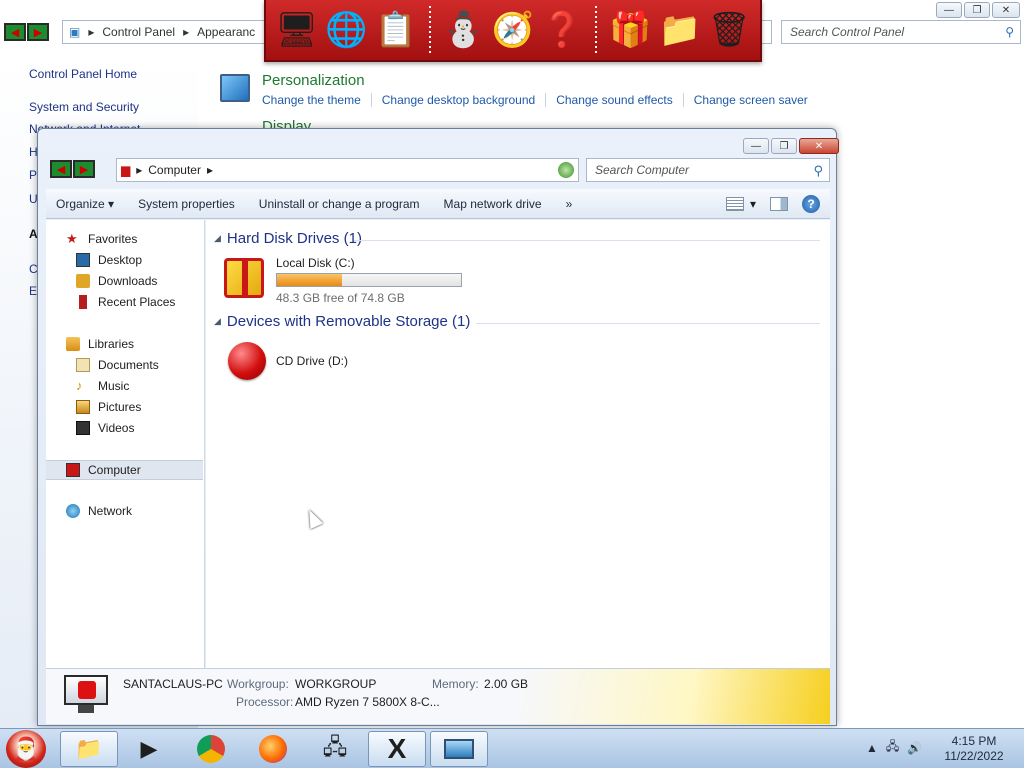  What do you see at coordinates (779, 203) in the screenshot?
I see `preview-pane-icon` at bounding box center [779, 203].